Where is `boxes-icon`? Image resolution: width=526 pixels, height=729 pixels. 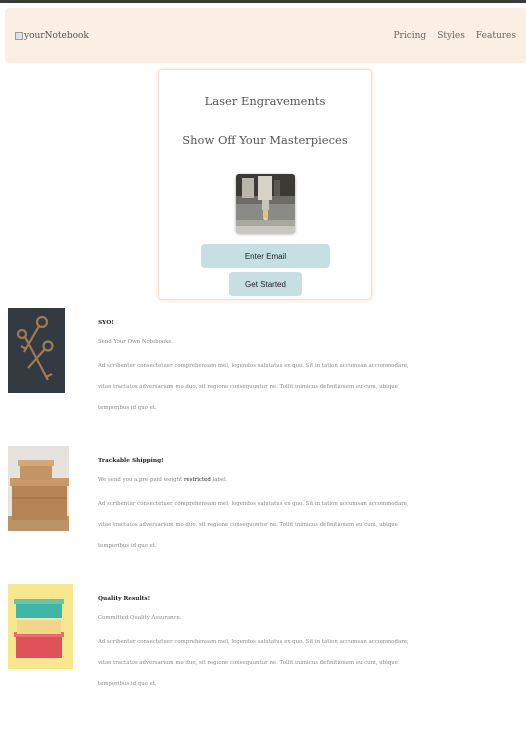 boxes-icon is located at coordinates (38, 488).